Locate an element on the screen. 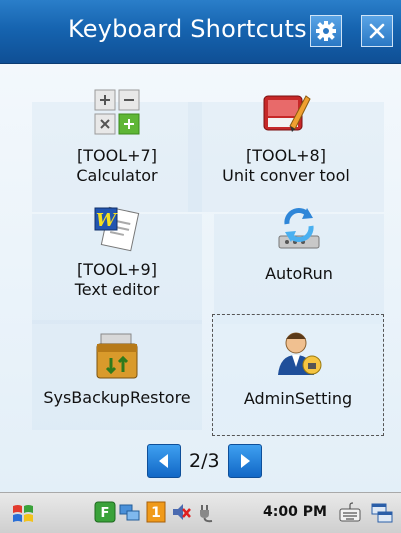 This screenshot has width=401, height=533. title-bar: Keyboard Shortcuts is located at coordinates (200, 32).